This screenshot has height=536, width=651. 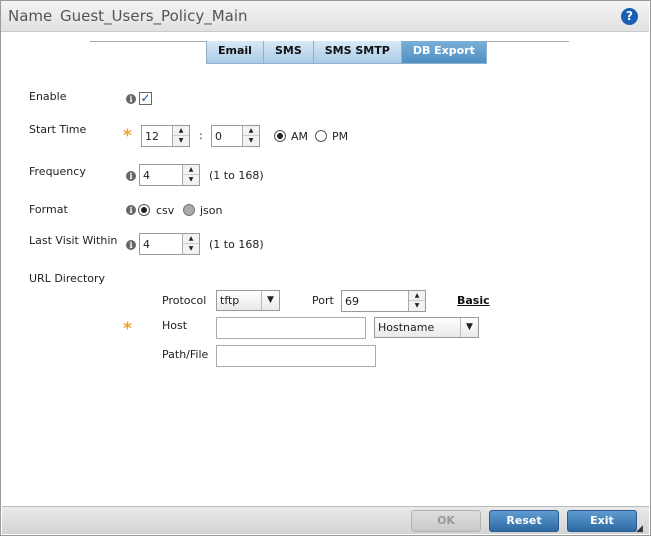 I want to click on frequency-value: 4, so click(x=146, y=175).